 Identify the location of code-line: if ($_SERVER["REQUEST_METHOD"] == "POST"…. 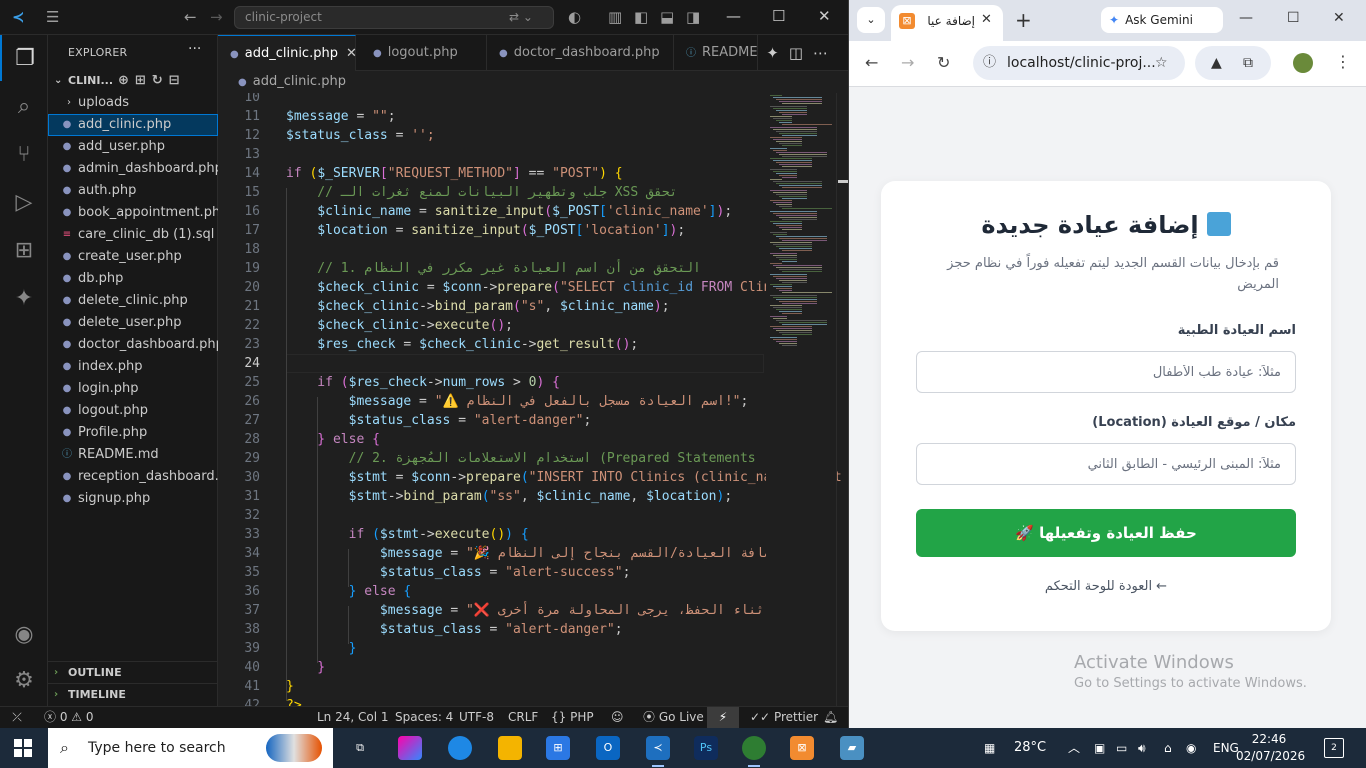
(454, 173).